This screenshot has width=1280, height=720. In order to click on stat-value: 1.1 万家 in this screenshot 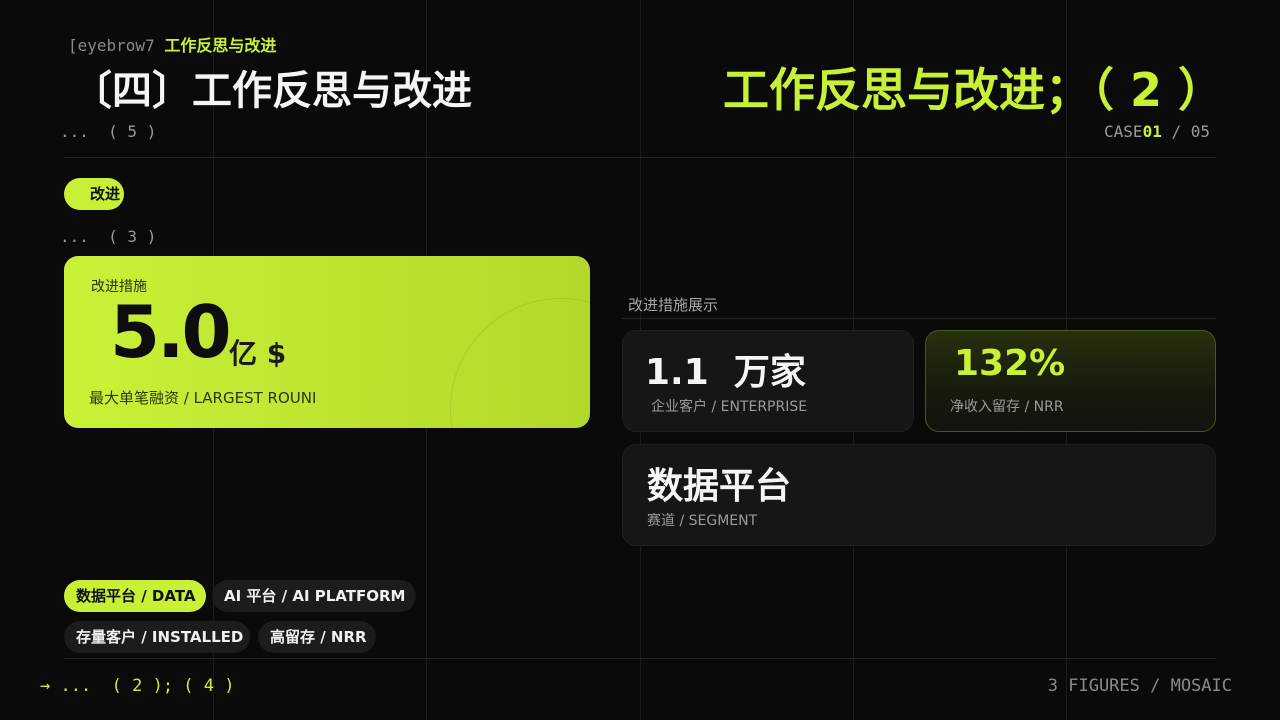, I will do `click(725, 372)`.